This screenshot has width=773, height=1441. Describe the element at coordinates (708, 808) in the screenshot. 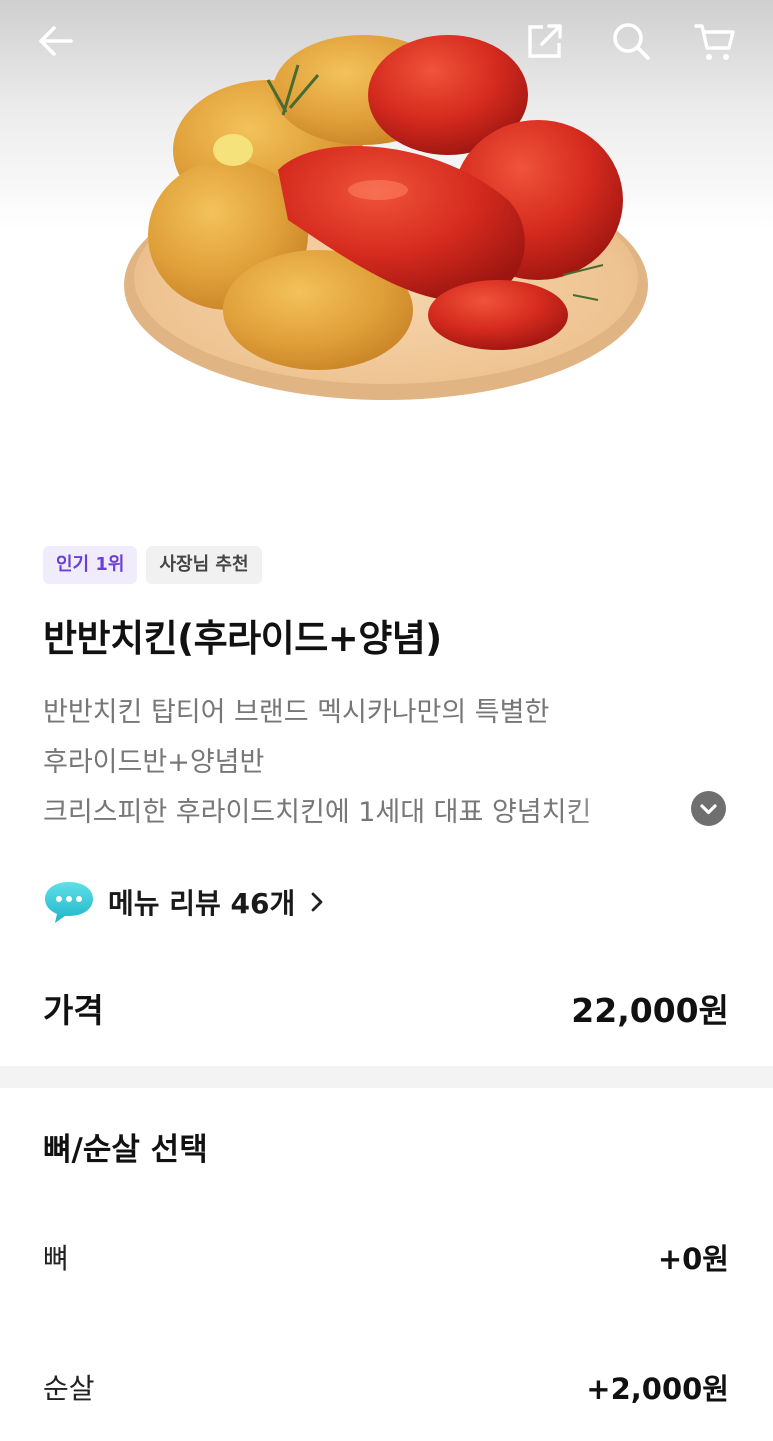

I see `chevron-down-icon` at that location.